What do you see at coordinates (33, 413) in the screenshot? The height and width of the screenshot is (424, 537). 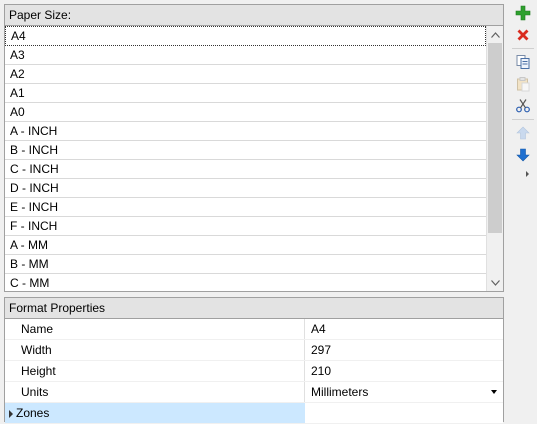 I see `property-name: Zones` at bounding box center [33, 413].